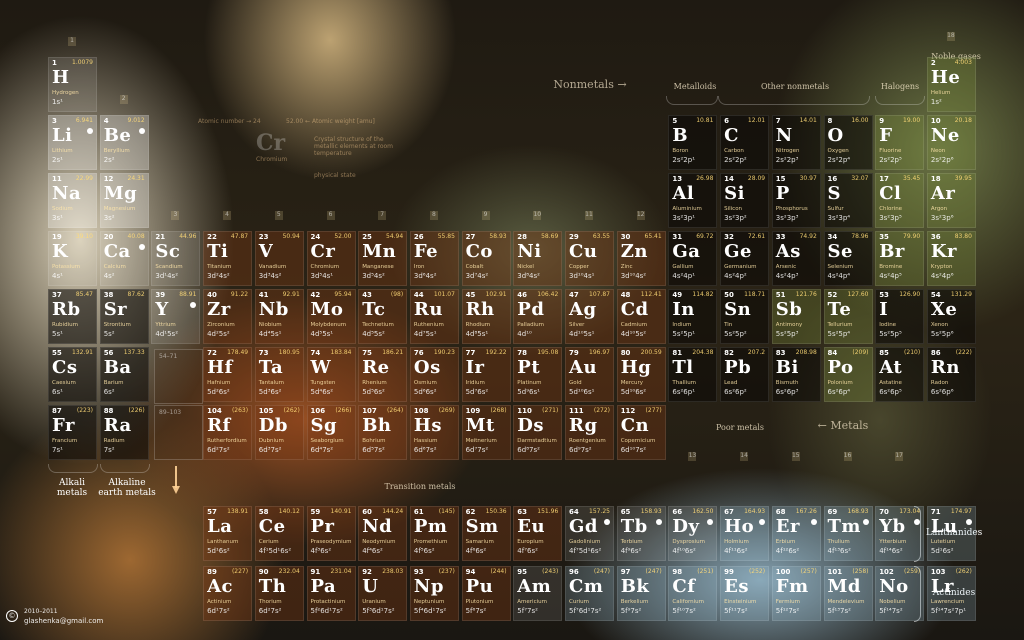 The width and height of the screenshot is (1024, 640). What do you see at coordinates (693, 258) in the screenshot?
I see `element-ga: 31 69.72 Ga Gallium 4s²4p¹` at bounding box center [693, 258].